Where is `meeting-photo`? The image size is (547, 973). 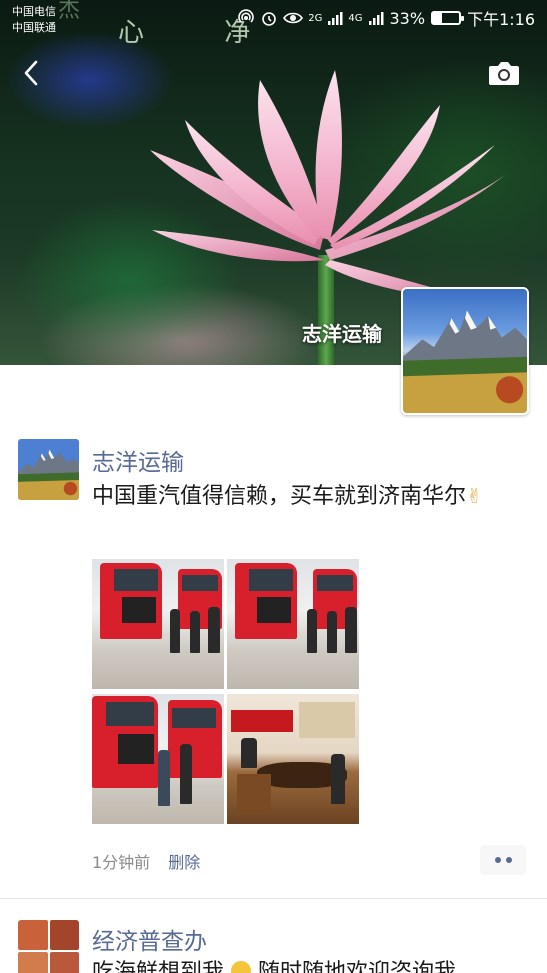 meeting-photo is located at coordinates (293, 759).